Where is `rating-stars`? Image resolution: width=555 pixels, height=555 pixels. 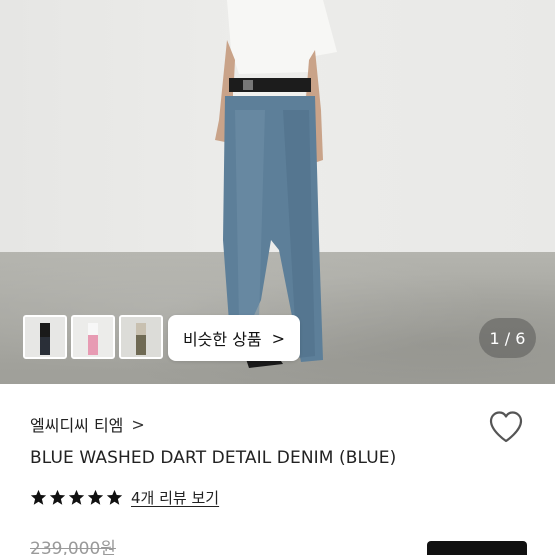
rating-stars is located at coordinates (76, 497).